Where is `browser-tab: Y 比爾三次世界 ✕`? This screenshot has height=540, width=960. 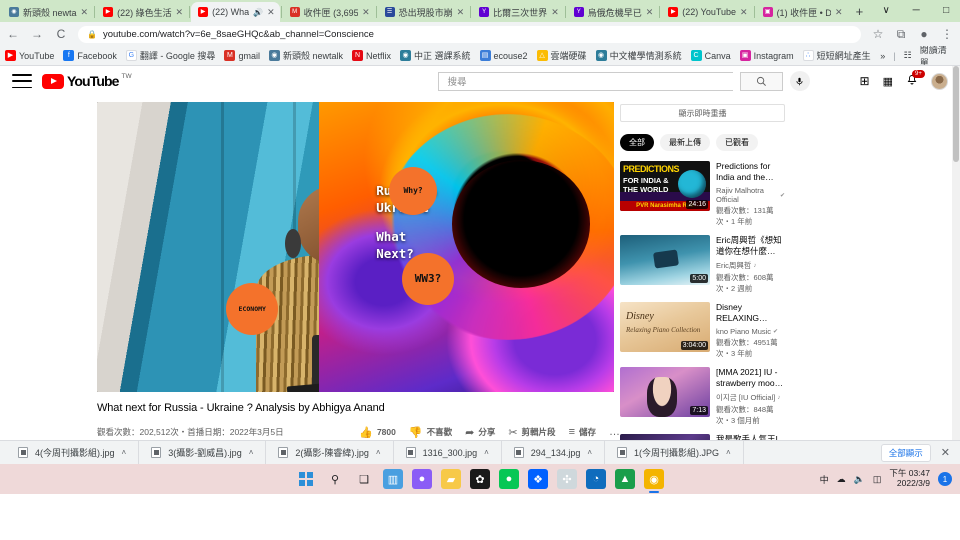
browser-tab: Y 比爾三次世界 ✕ is located at coordinates (518, 12).